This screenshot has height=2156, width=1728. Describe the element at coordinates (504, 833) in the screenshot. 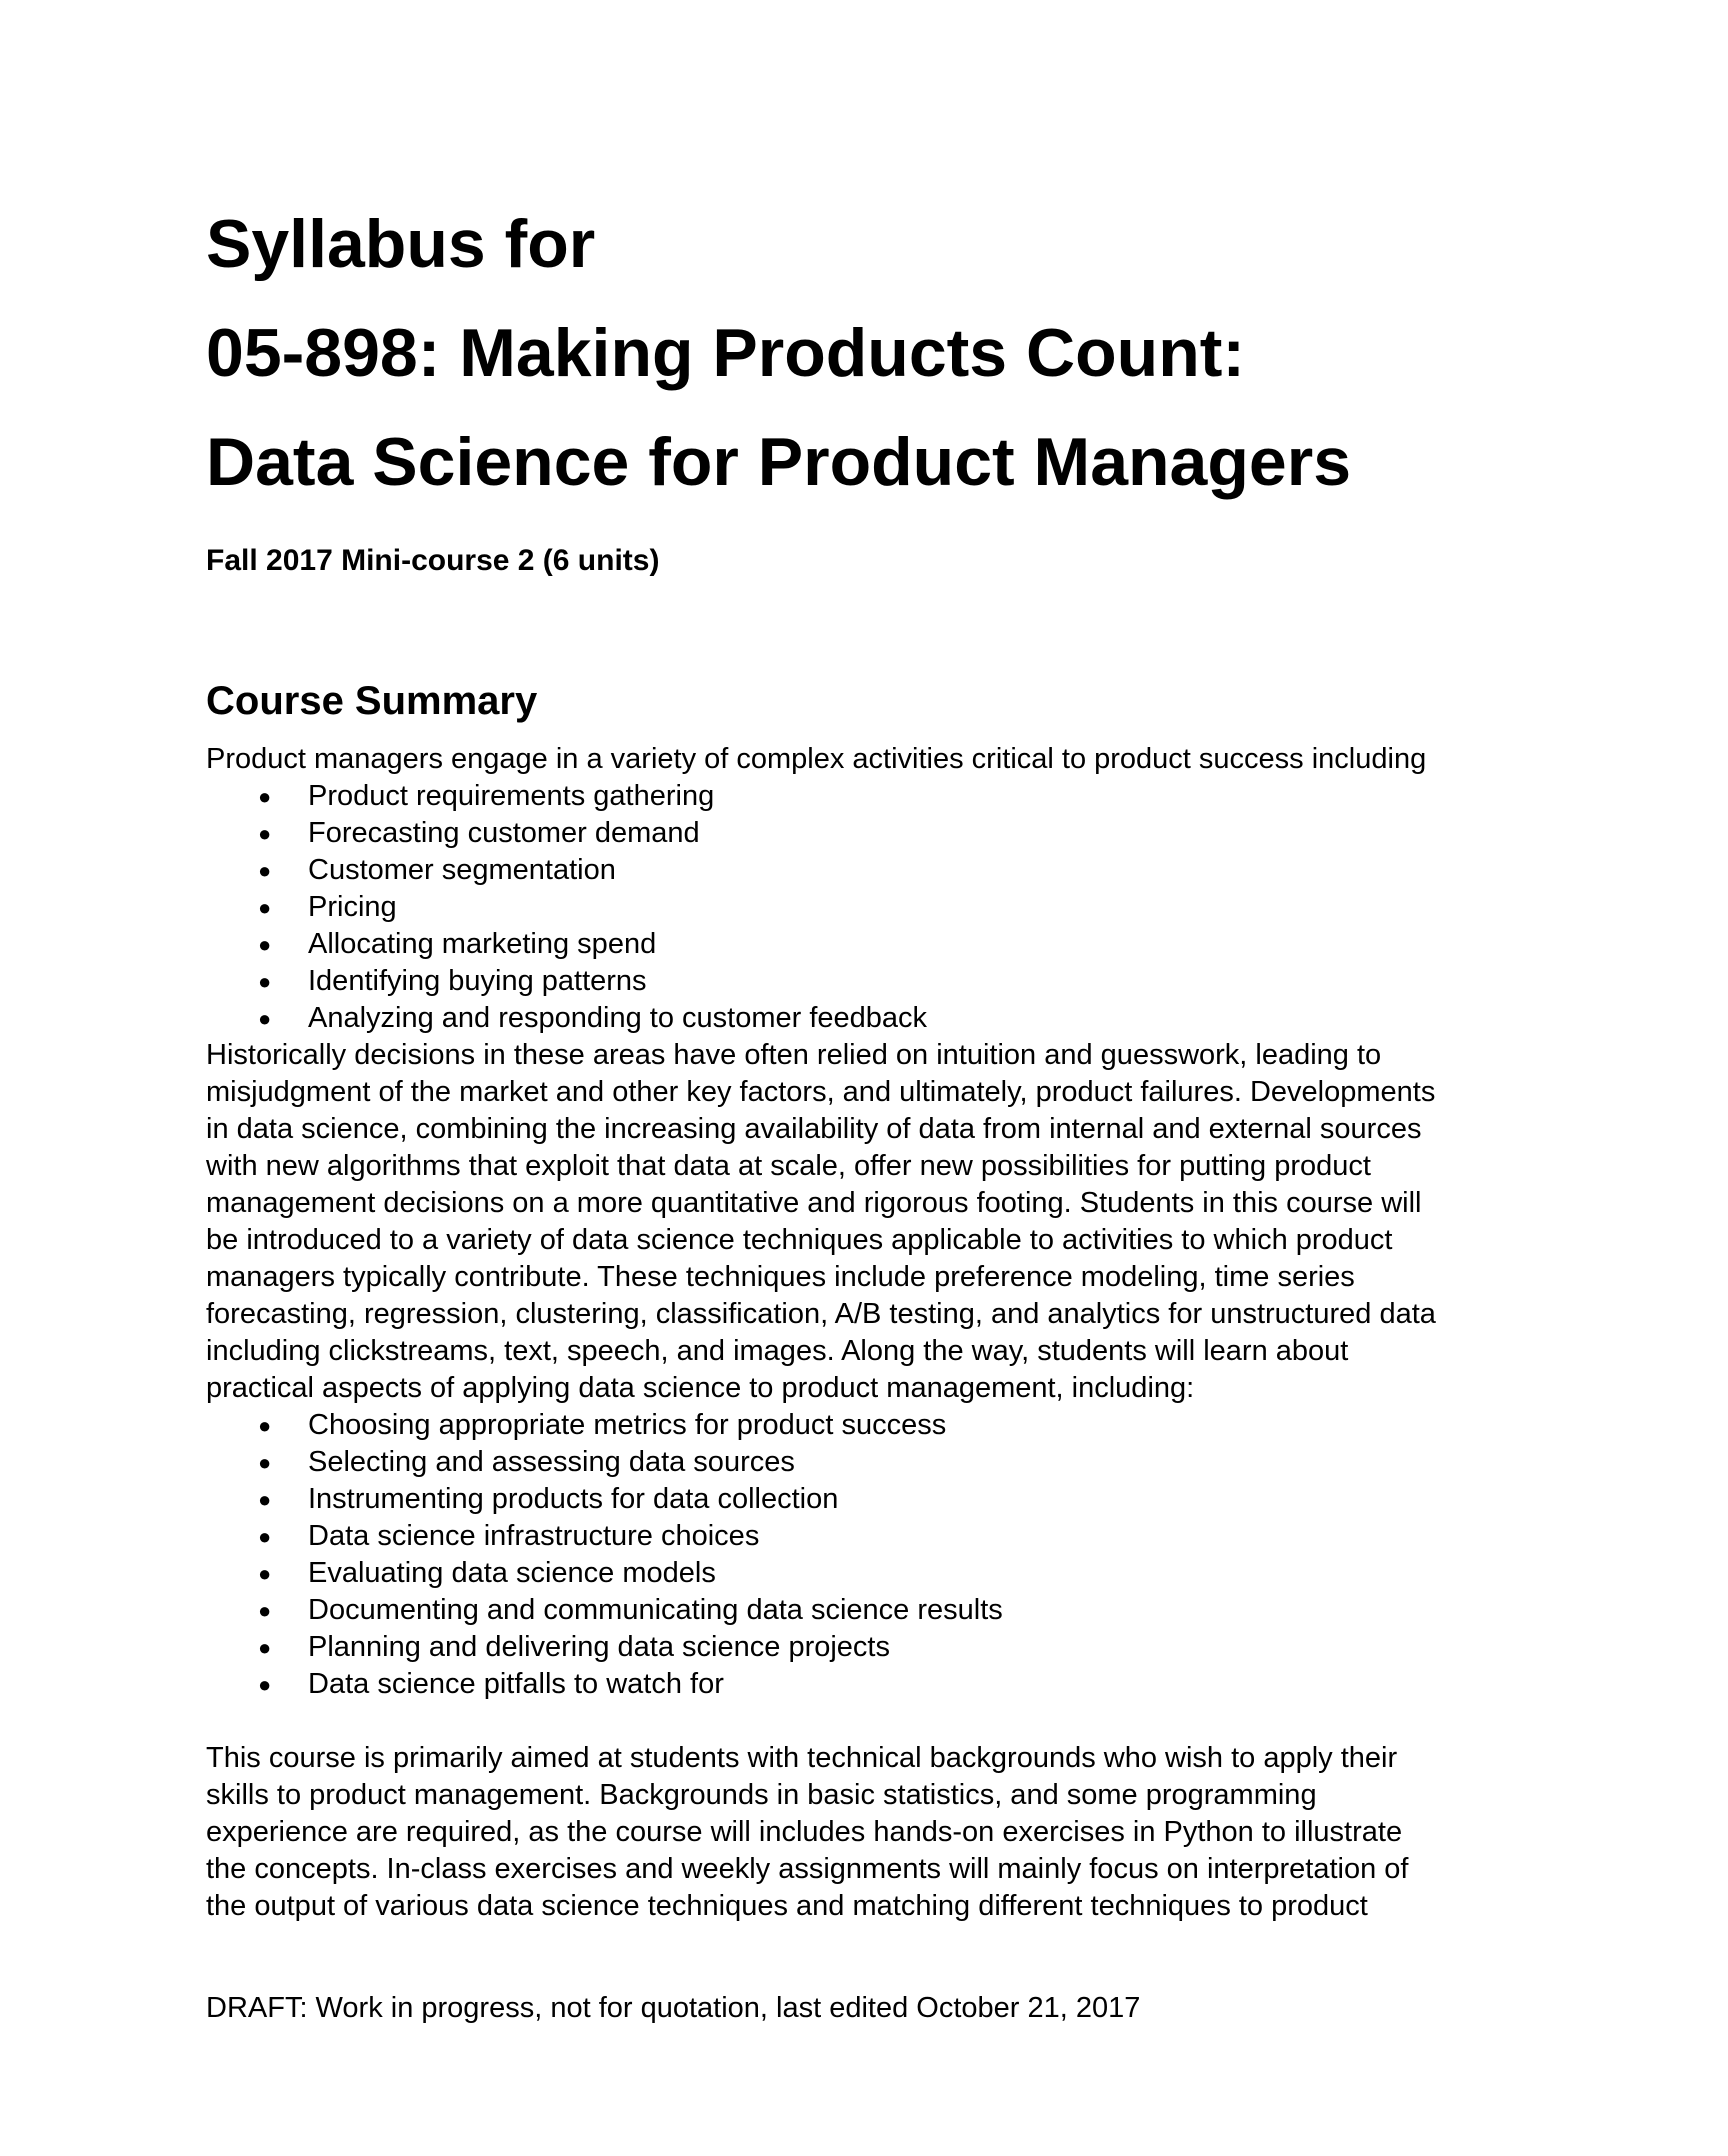

I see `list-item-text: Forecasting customer demand` at that location.